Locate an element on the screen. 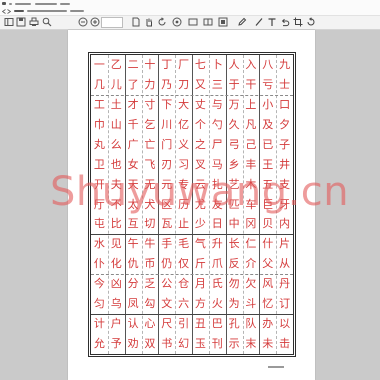 This screenshot has height=380, width=380. copybook-character: 乙 is located at coordinates (116, 64).